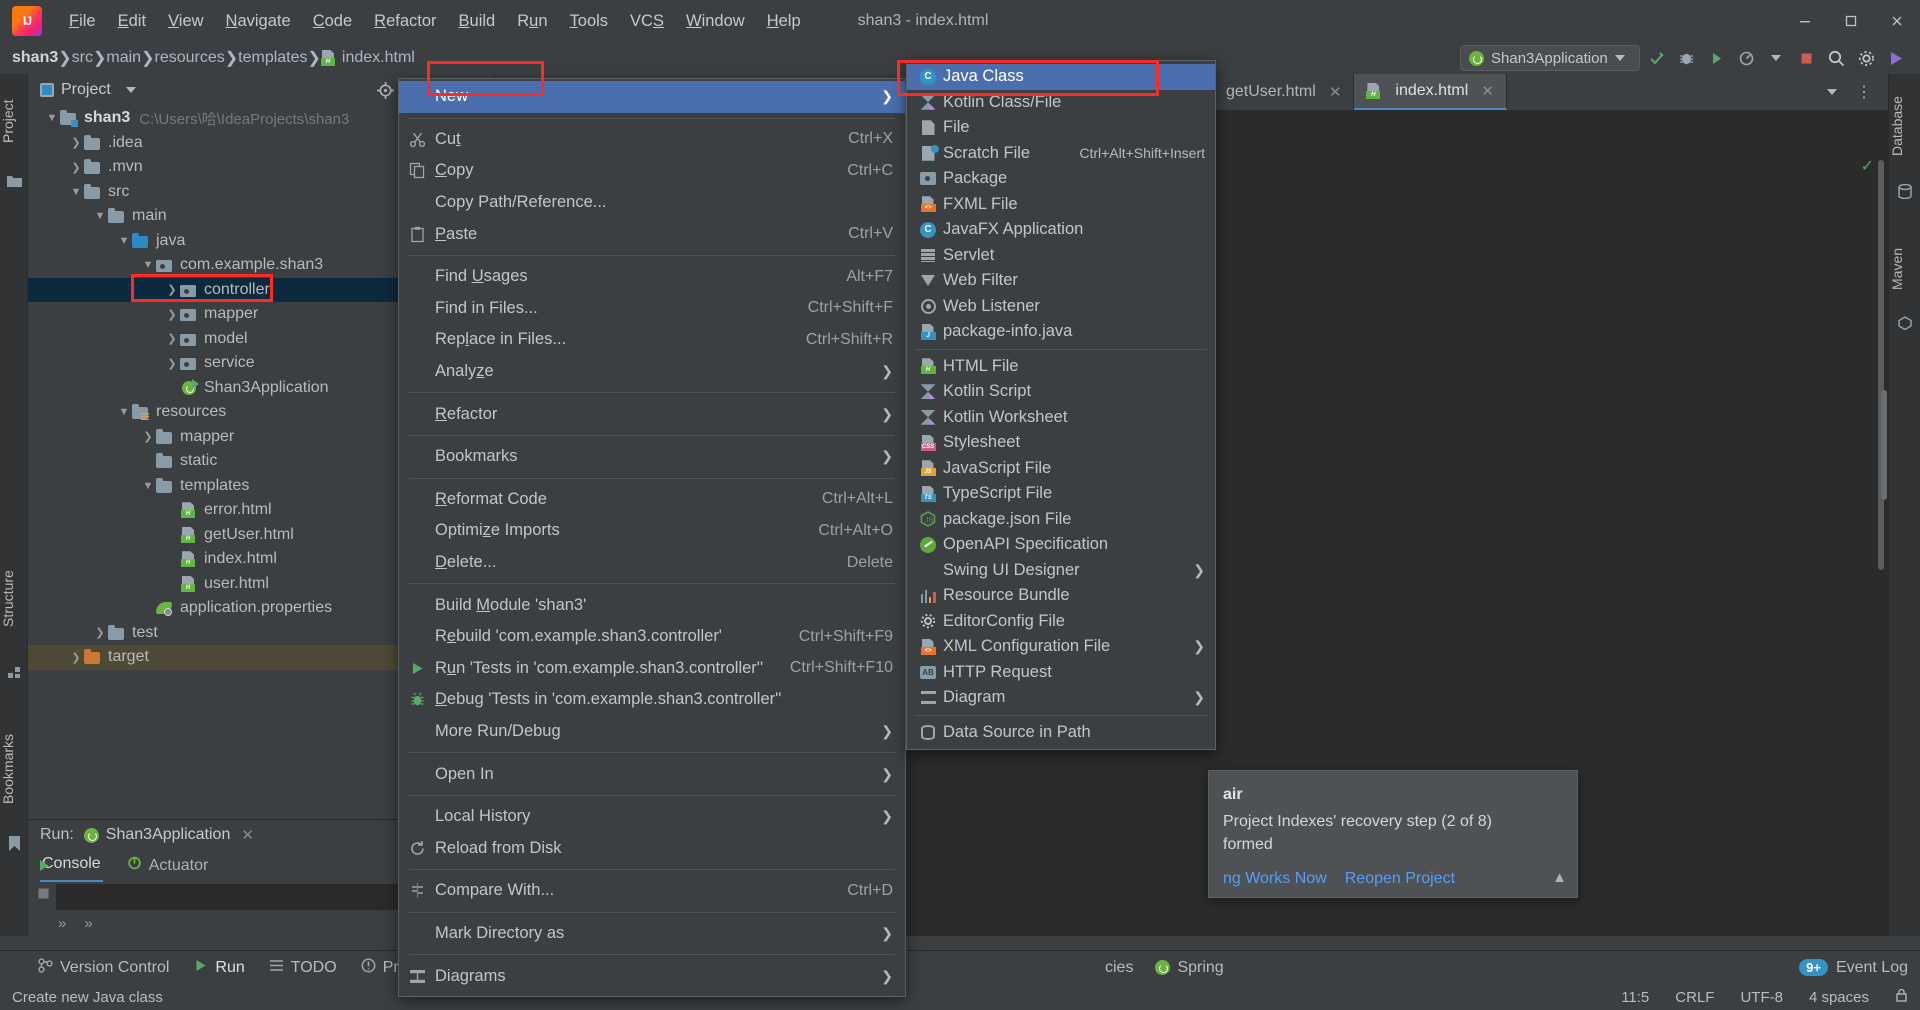  Describe the element at coordinates (784, 21) in the screenshot. I see `menu-help: Help` at that location.